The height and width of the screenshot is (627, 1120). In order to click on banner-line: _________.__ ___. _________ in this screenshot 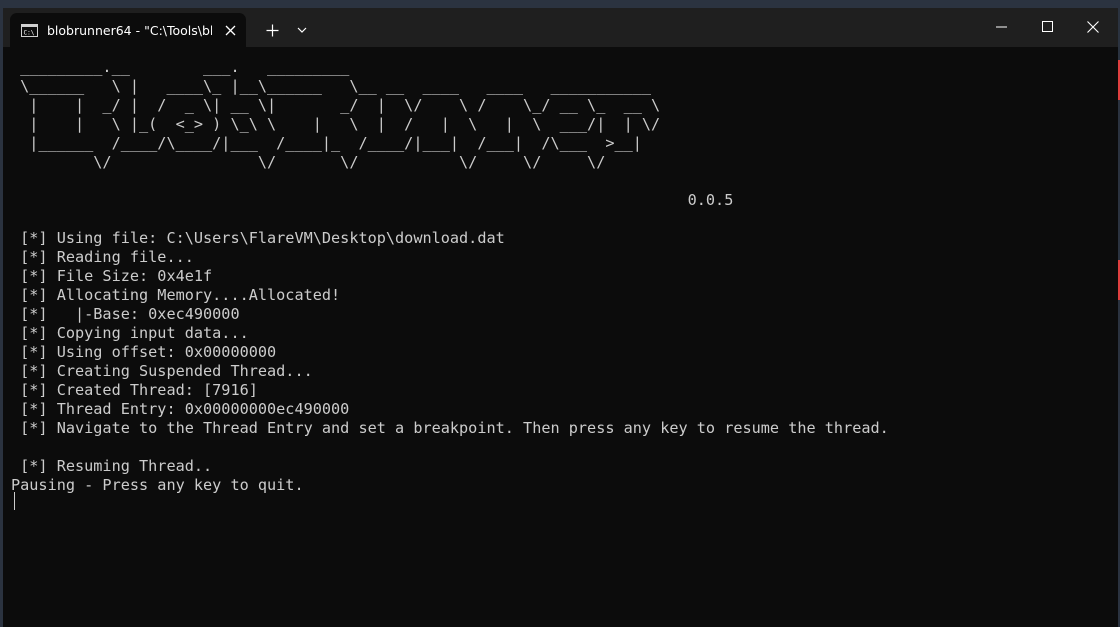, I will do `click(180, 67)`.